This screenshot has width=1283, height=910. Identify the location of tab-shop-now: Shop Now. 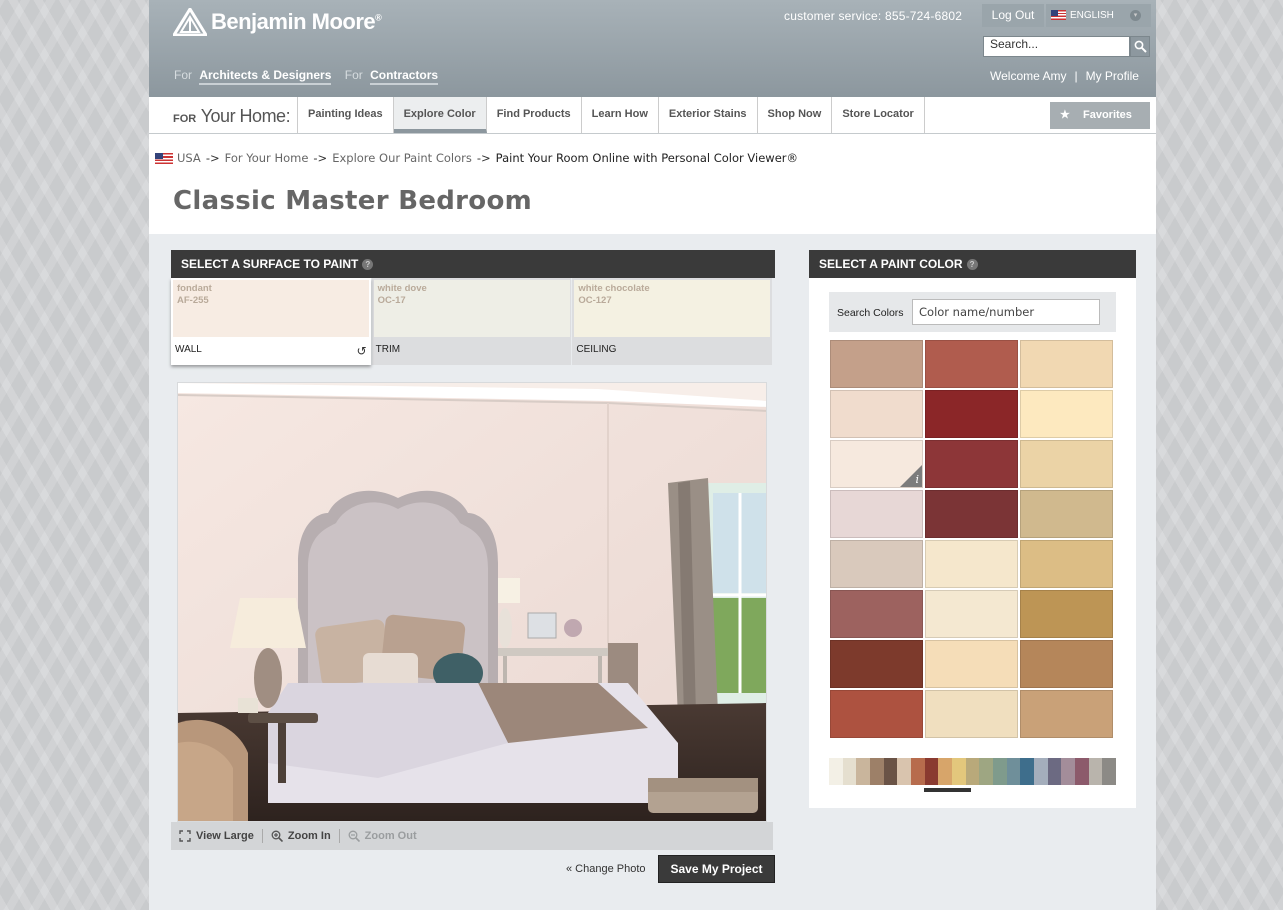
(795, 115).